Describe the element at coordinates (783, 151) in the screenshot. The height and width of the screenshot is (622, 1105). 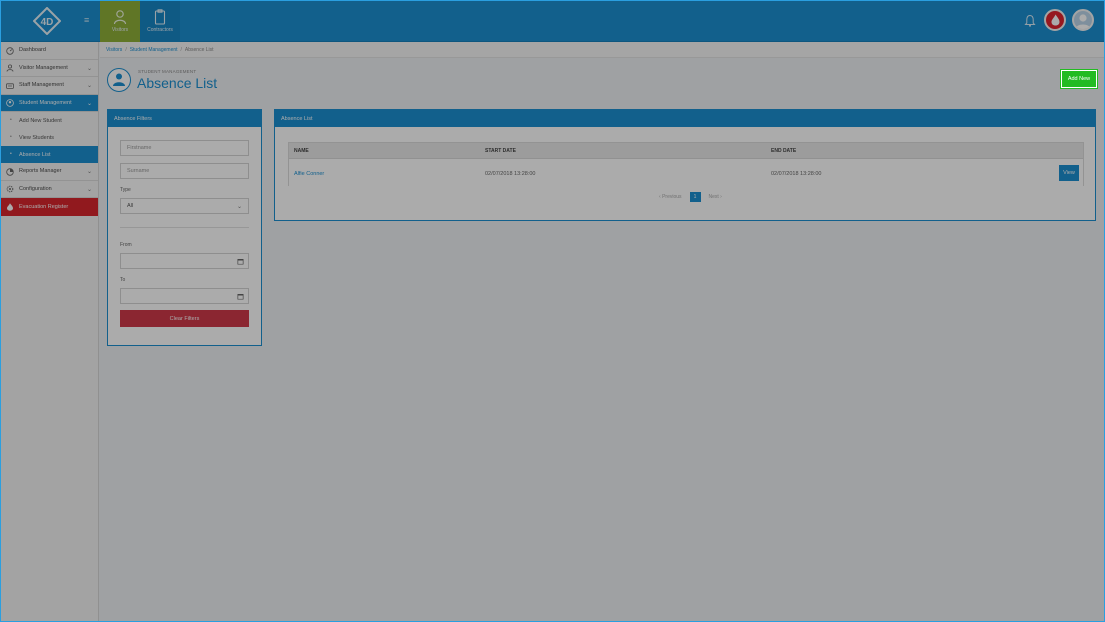
I see `column-header-end-date: END DATE` at that location.